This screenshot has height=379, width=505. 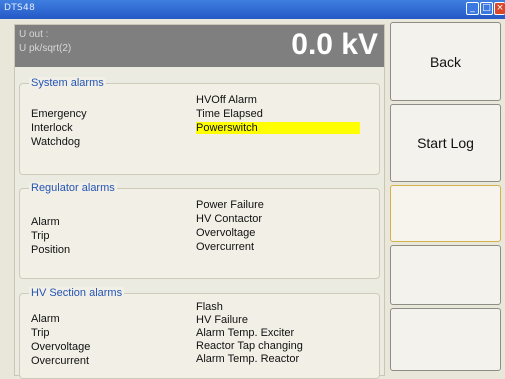 What do you see at coordinates (59, 114) in the screenshot?
I see `alarm-emergency: Emergency` at bounding box center [59, 114].